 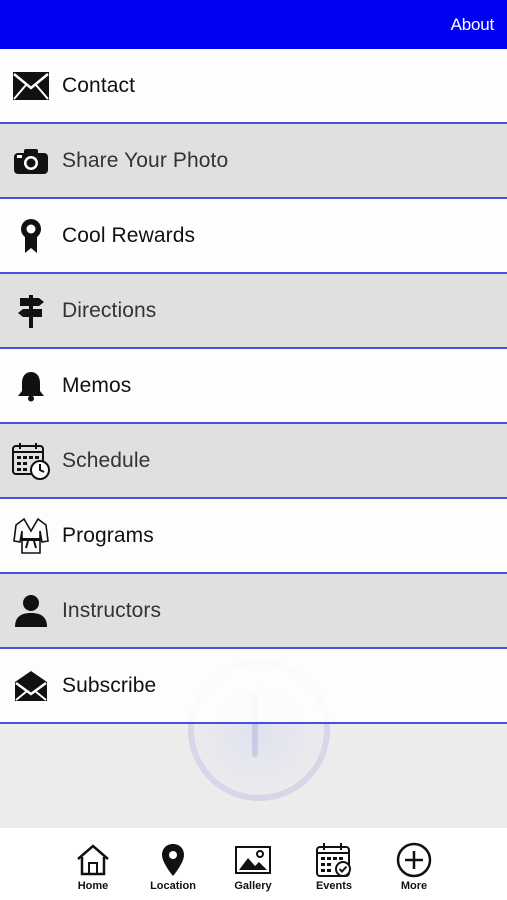 What do you see at coordinates (334, 886) in the screenshot?
I see `tab-label: Events` at bounding box center [334, 886].